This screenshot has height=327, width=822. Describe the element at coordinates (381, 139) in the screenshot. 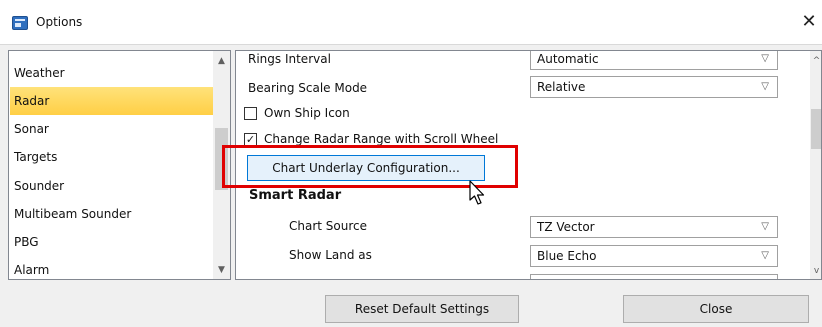

I see `change-range-scroll-label: Change Radar Range with Scroll Wheel` at that location.